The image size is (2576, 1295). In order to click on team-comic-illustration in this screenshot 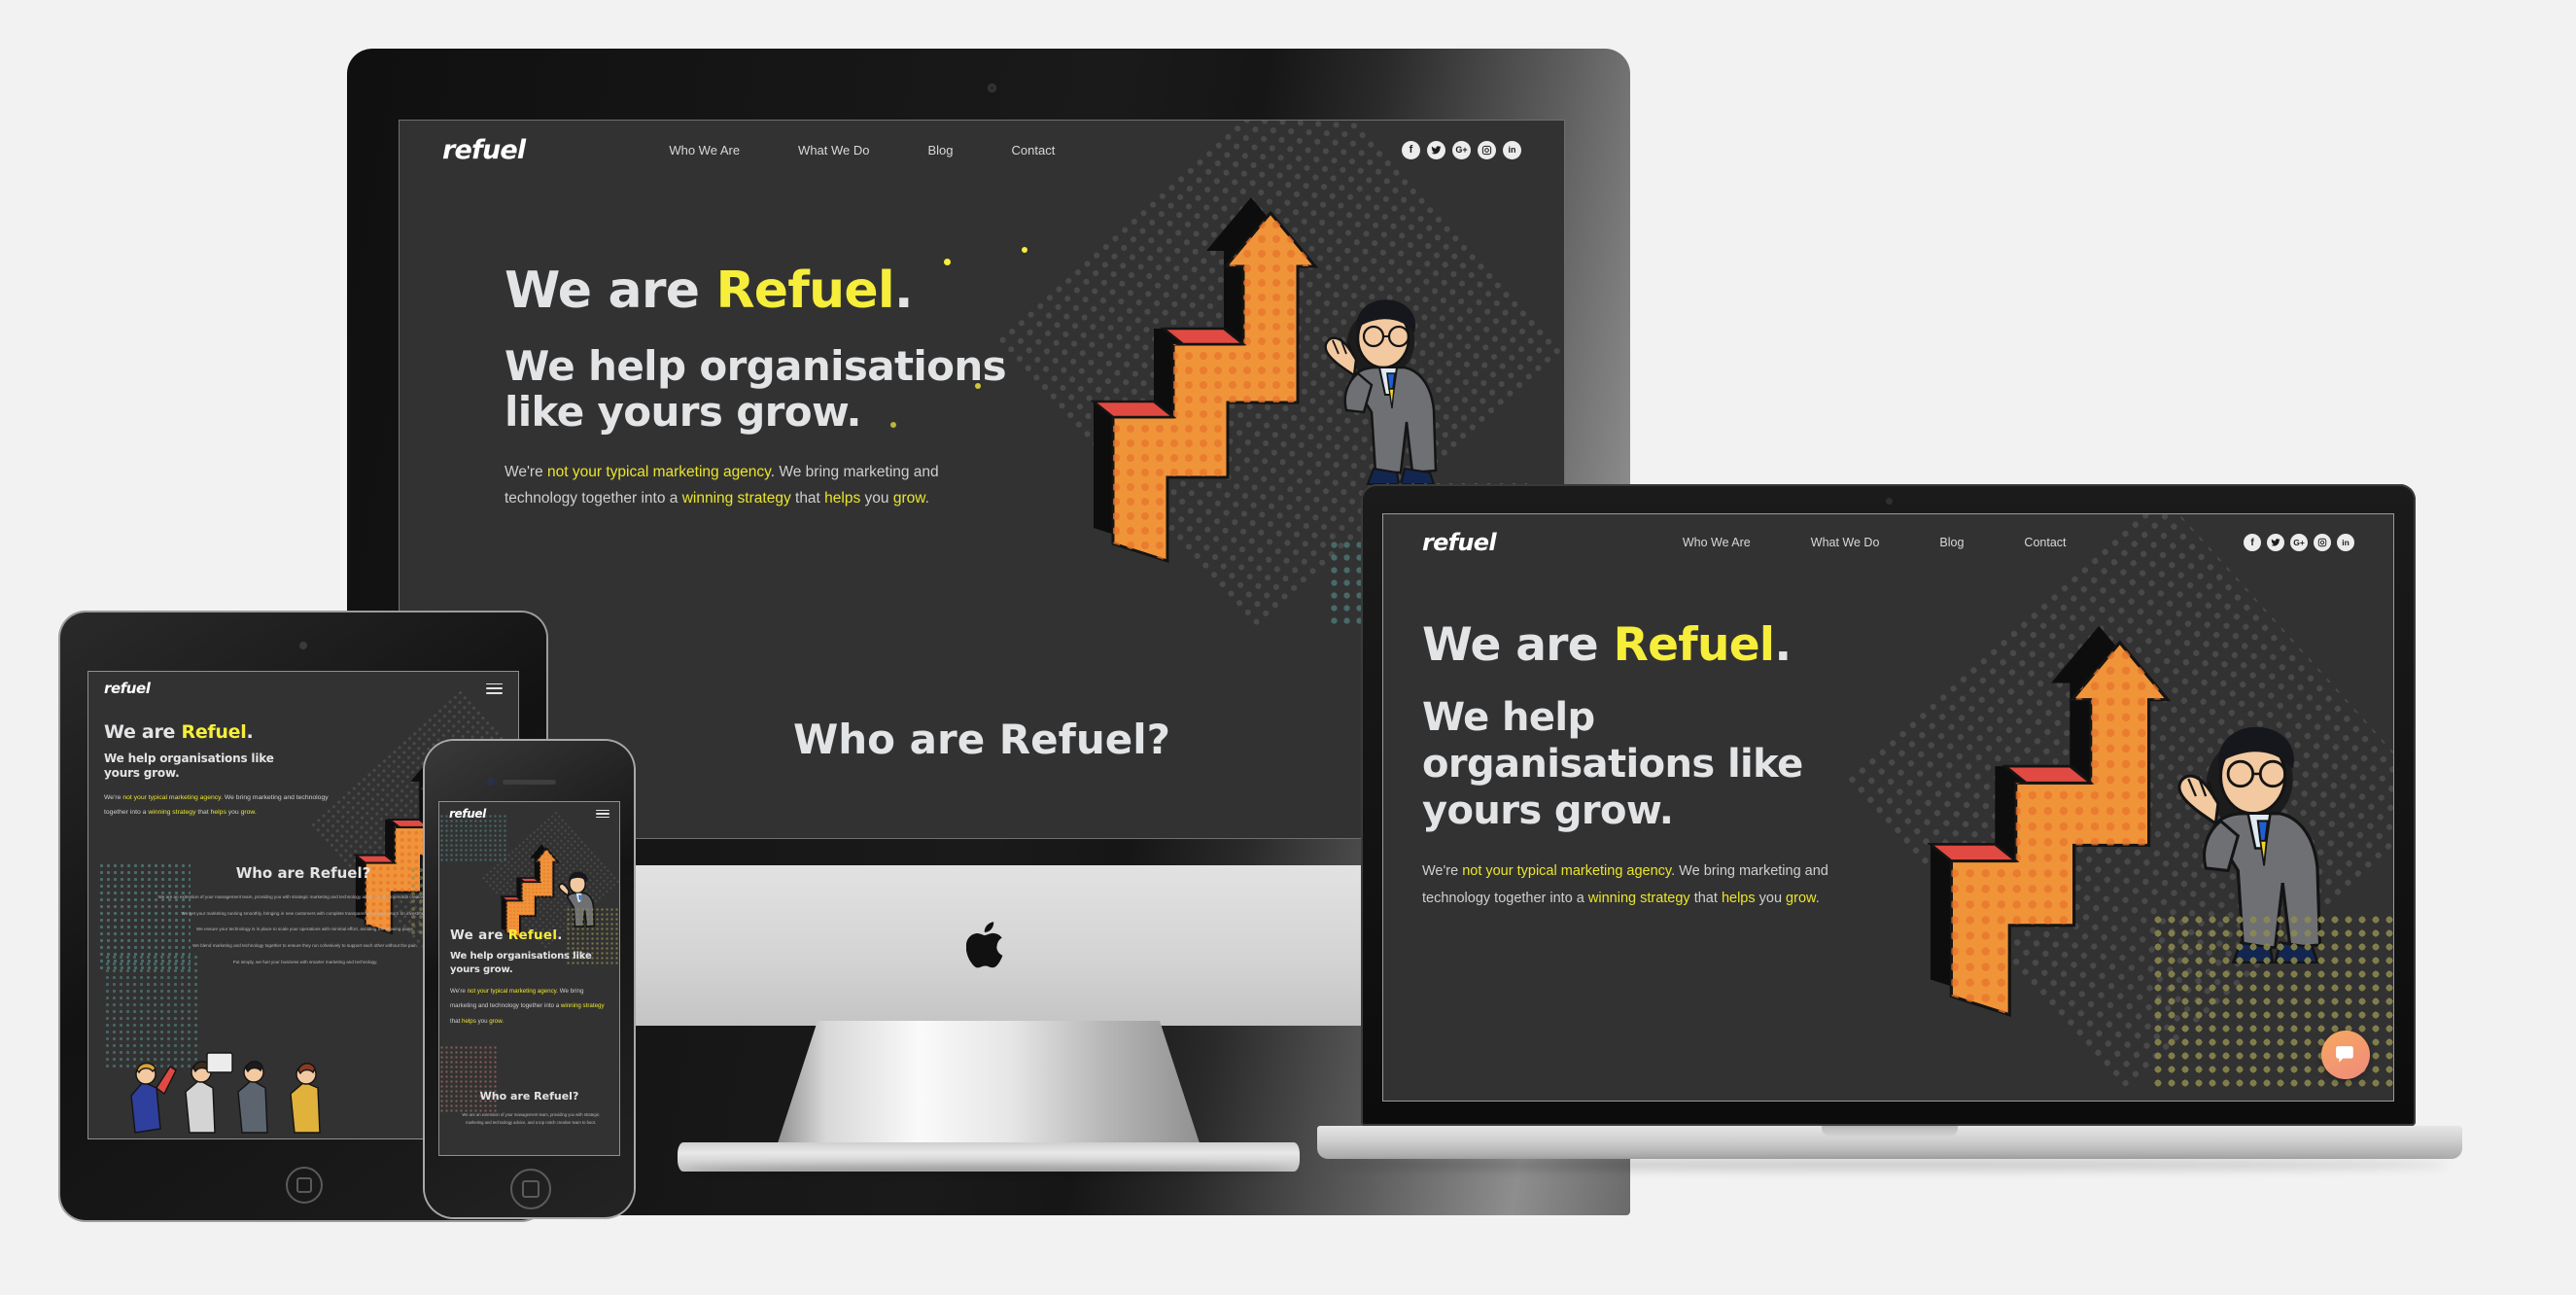, I will do `click(225, 1093)`.